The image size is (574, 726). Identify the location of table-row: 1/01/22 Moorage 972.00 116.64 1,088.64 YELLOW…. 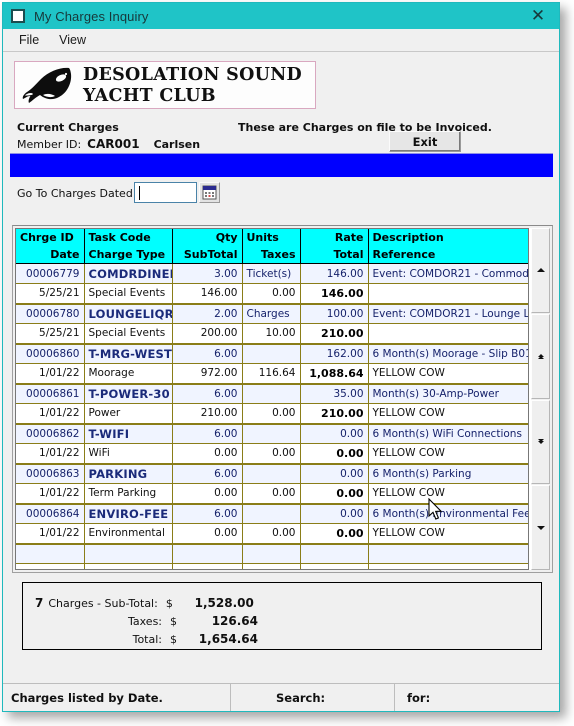
(272, 374).